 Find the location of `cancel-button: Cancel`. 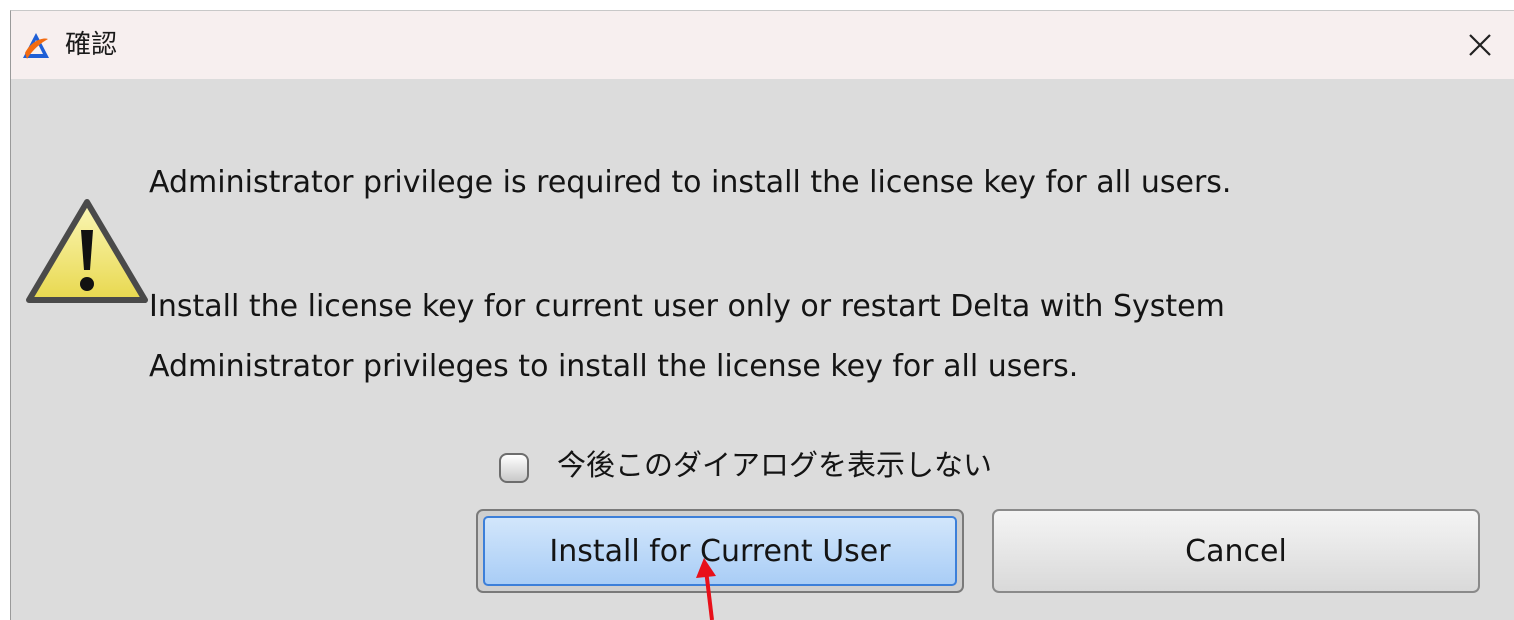

cancel-button: Cancel is located at coordinates (1236, 551).